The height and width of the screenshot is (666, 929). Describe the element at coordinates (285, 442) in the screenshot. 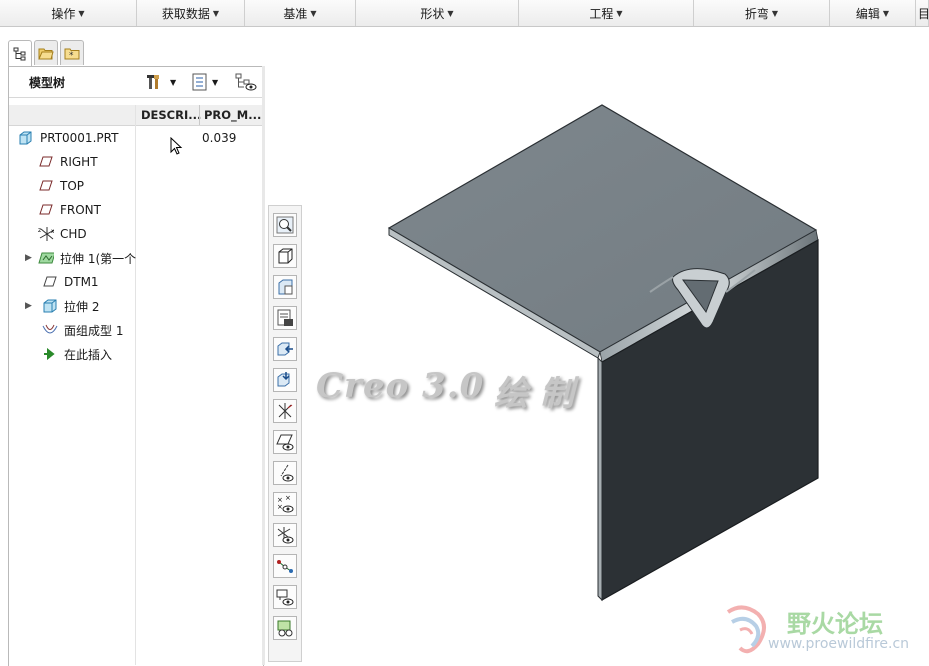

I see `plane-display-button` at that location.